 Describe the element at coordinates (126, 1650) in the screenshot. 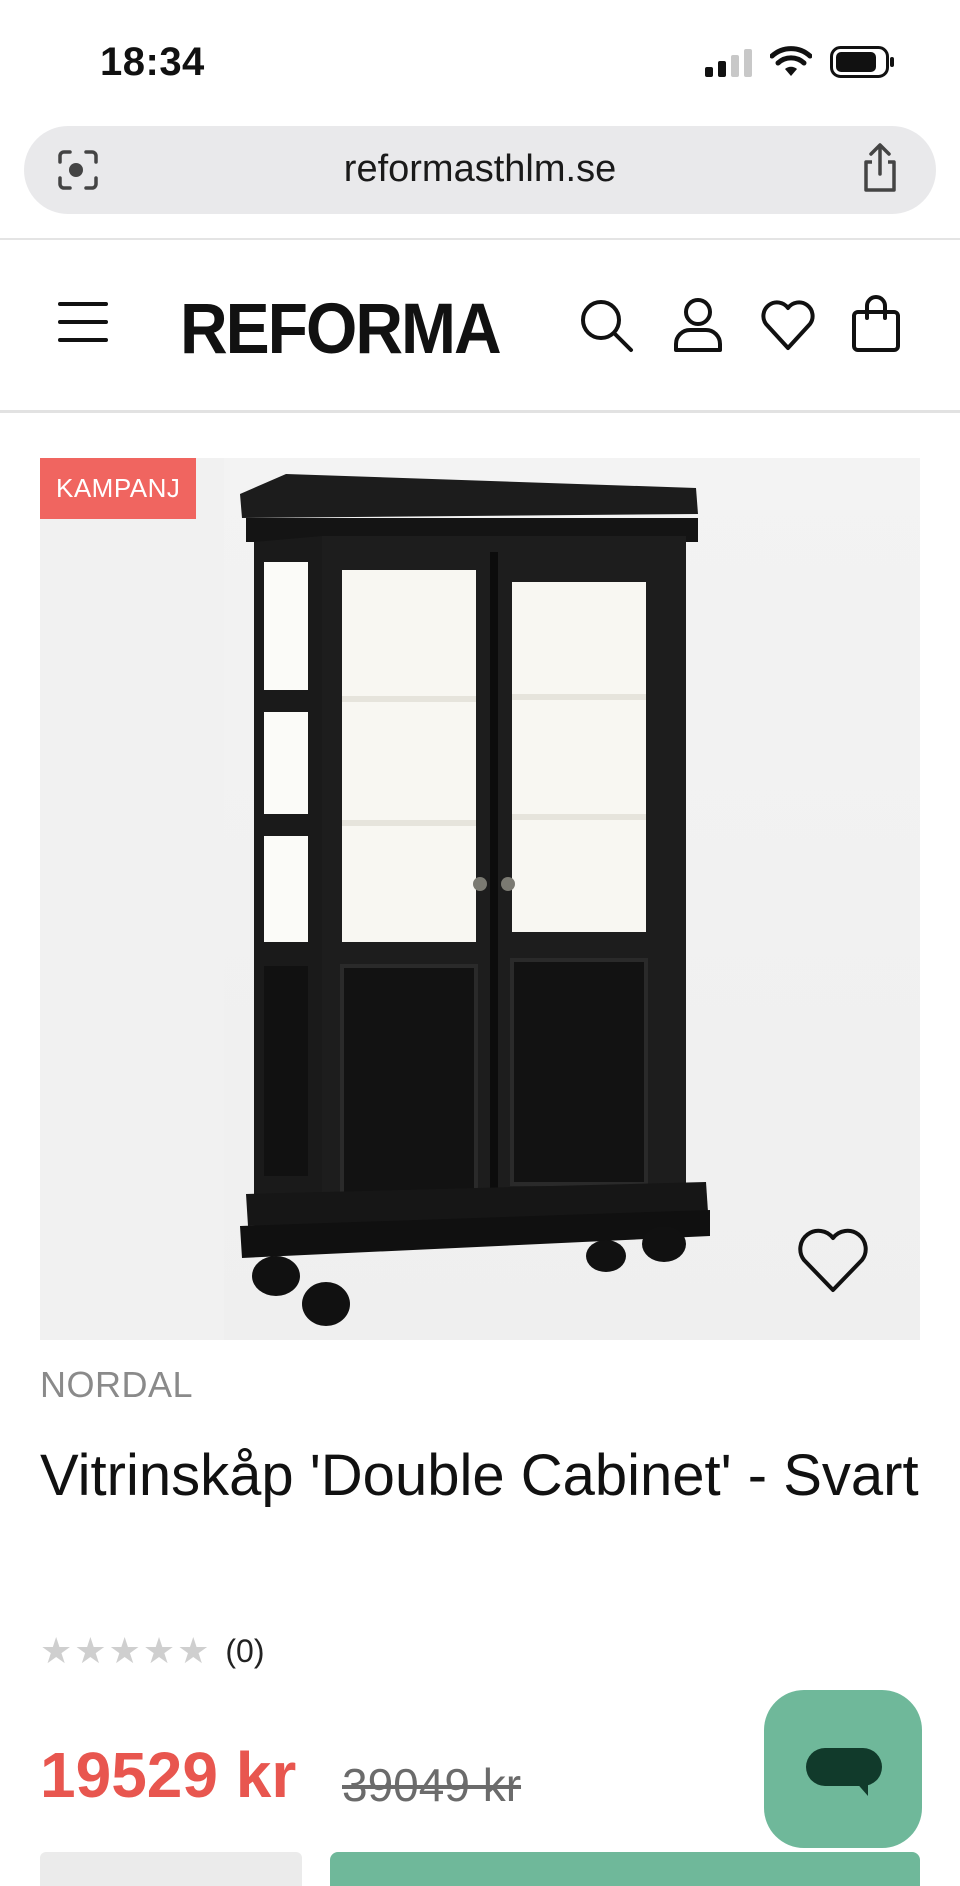

I see `rating-stars: ★★★★★` at that location.